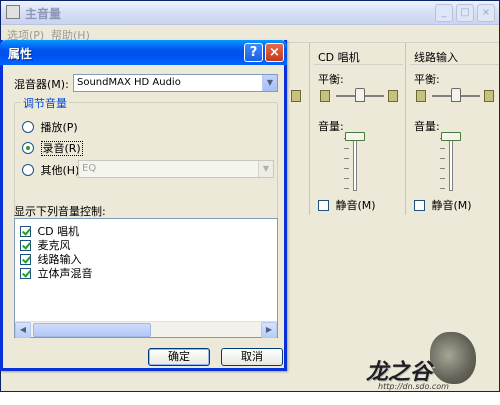  I want to click on horizontal-scrollbar: ◀ ▶, so click(146, 329).